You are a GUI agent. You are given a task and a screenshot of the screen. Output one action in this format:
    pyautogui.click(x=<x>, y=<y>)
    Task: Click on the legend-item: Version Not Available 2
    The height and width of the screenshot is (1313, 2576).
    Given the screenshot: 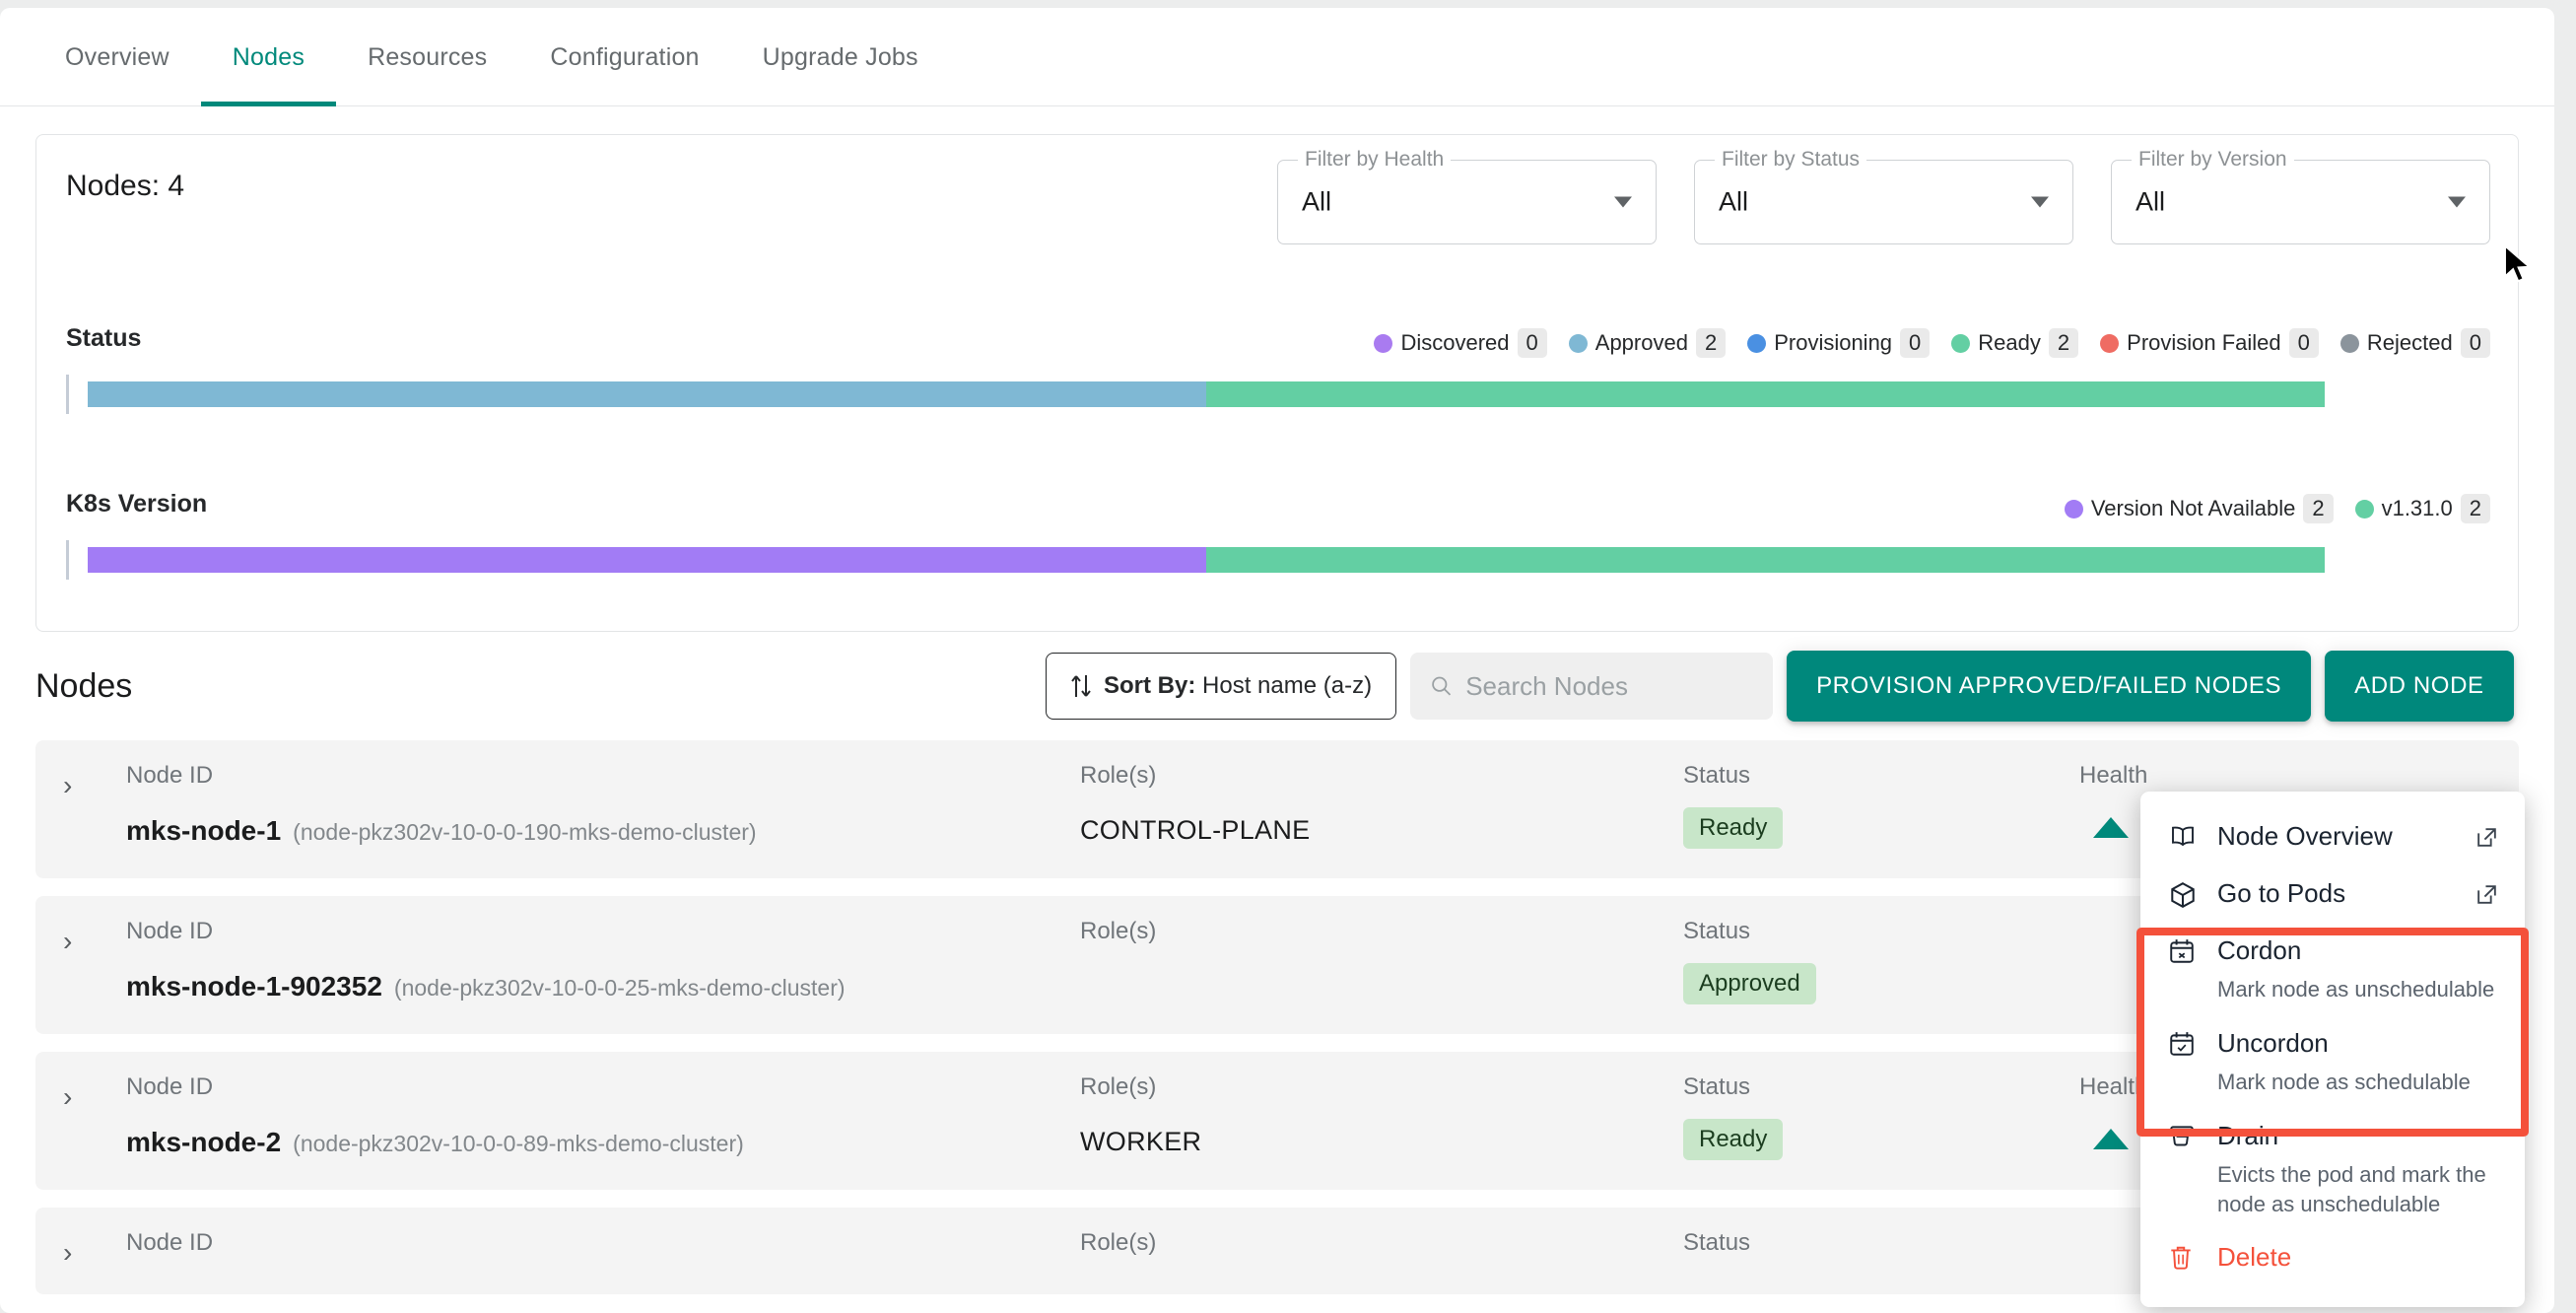 What is the action you would take?
    pyautogui.click(x=2199, y=508)
    